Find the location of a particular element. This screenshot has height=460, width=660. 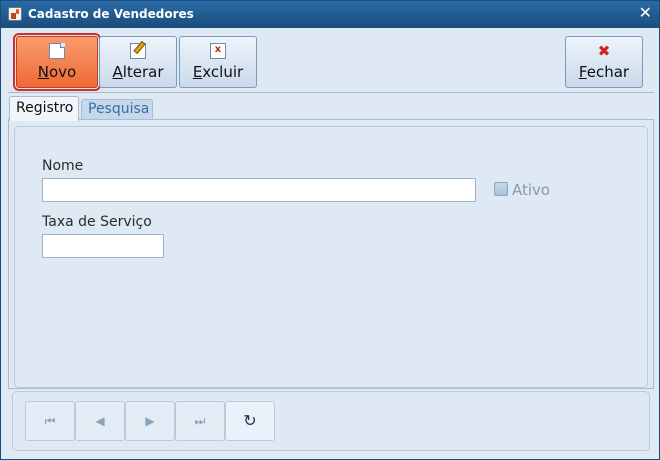

first-icon: ⏮ is located at coordinates (50, 421).